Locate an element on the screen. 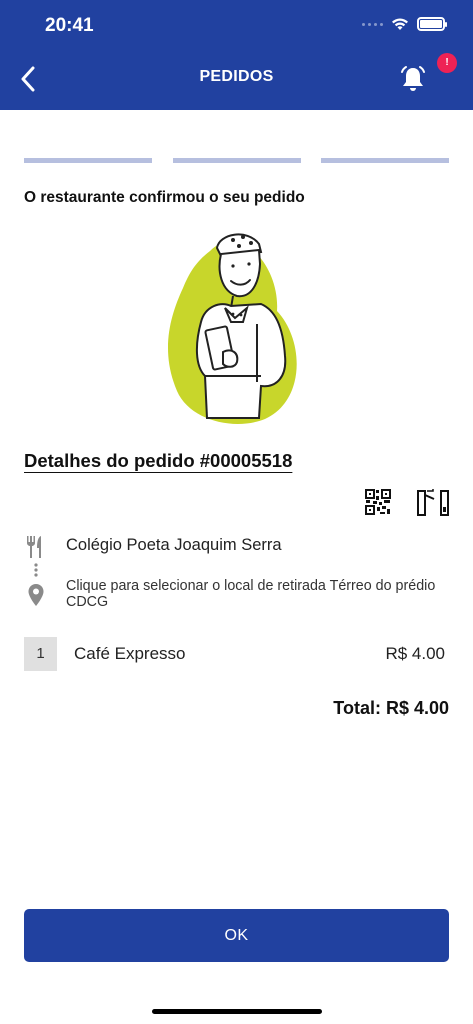 This screenshot has height=1024, width=473. order-total: Total: R$ 4.00 is located at coordinates (391, 708).